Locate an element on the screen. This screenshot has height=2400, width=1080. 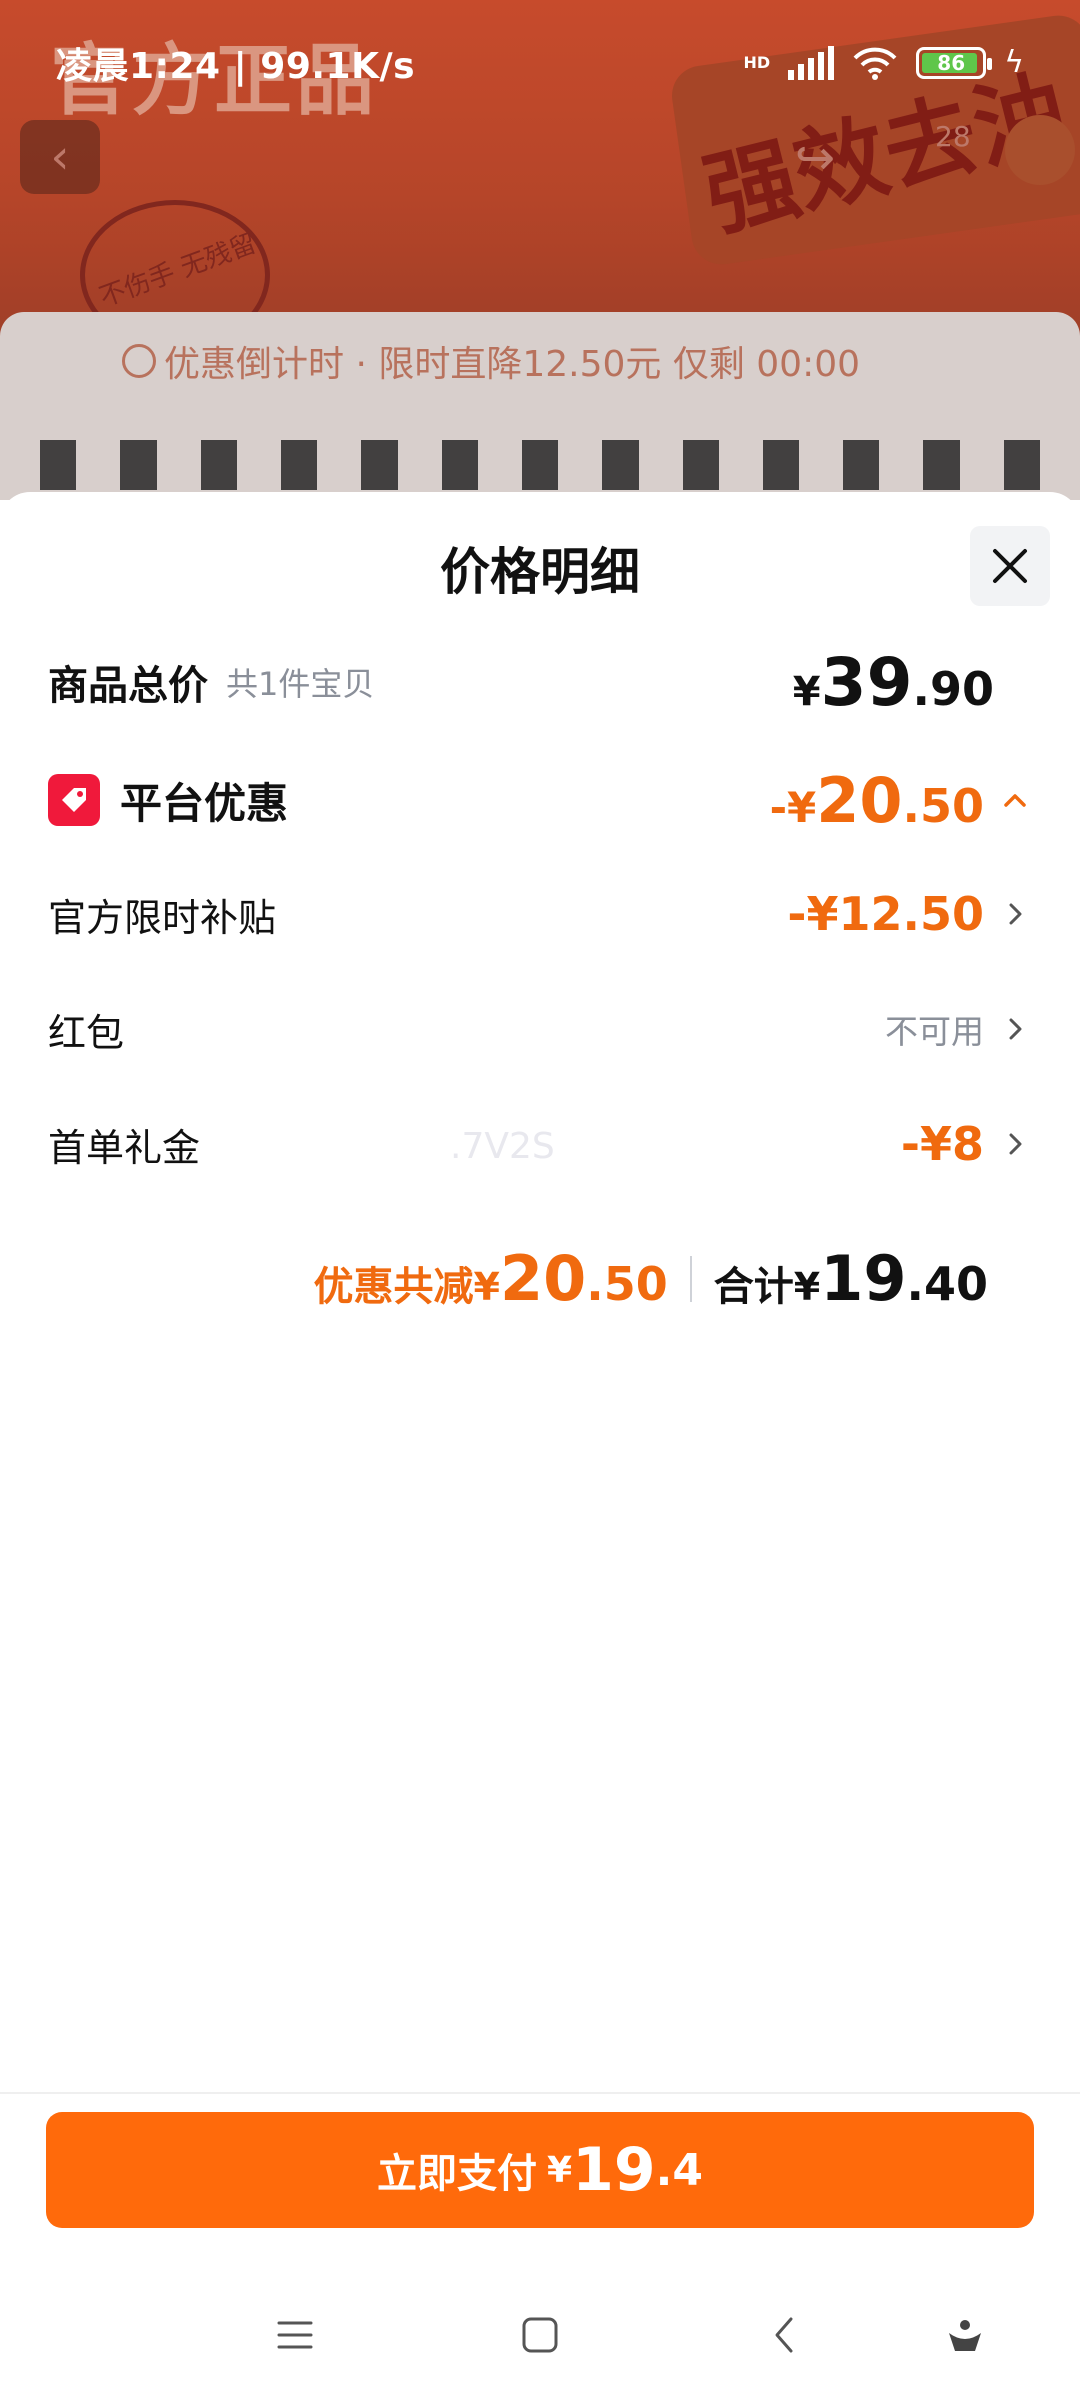
chevron-up-icon is located at coordinates (1015, 800).